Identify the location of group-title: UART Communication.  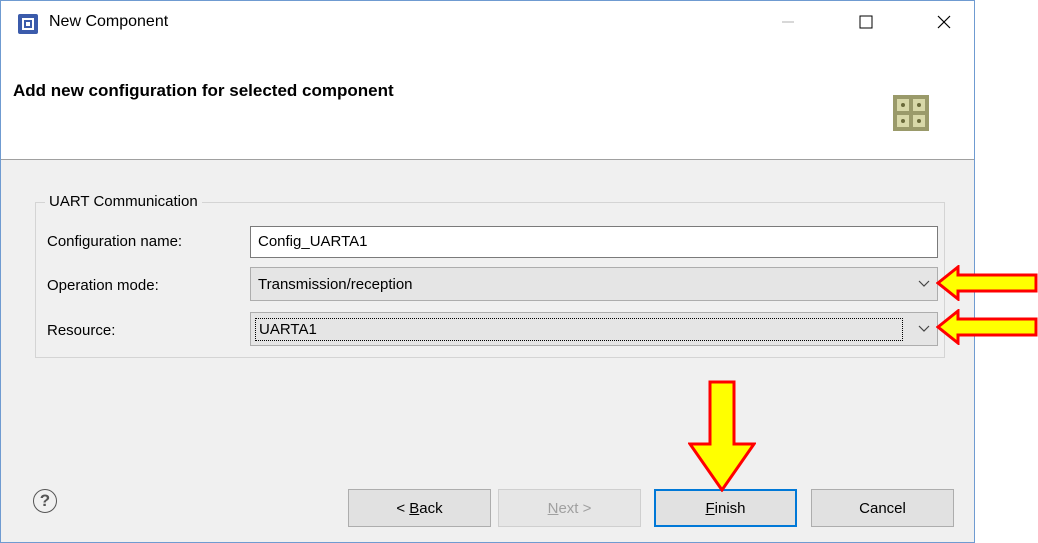
(123, 201).